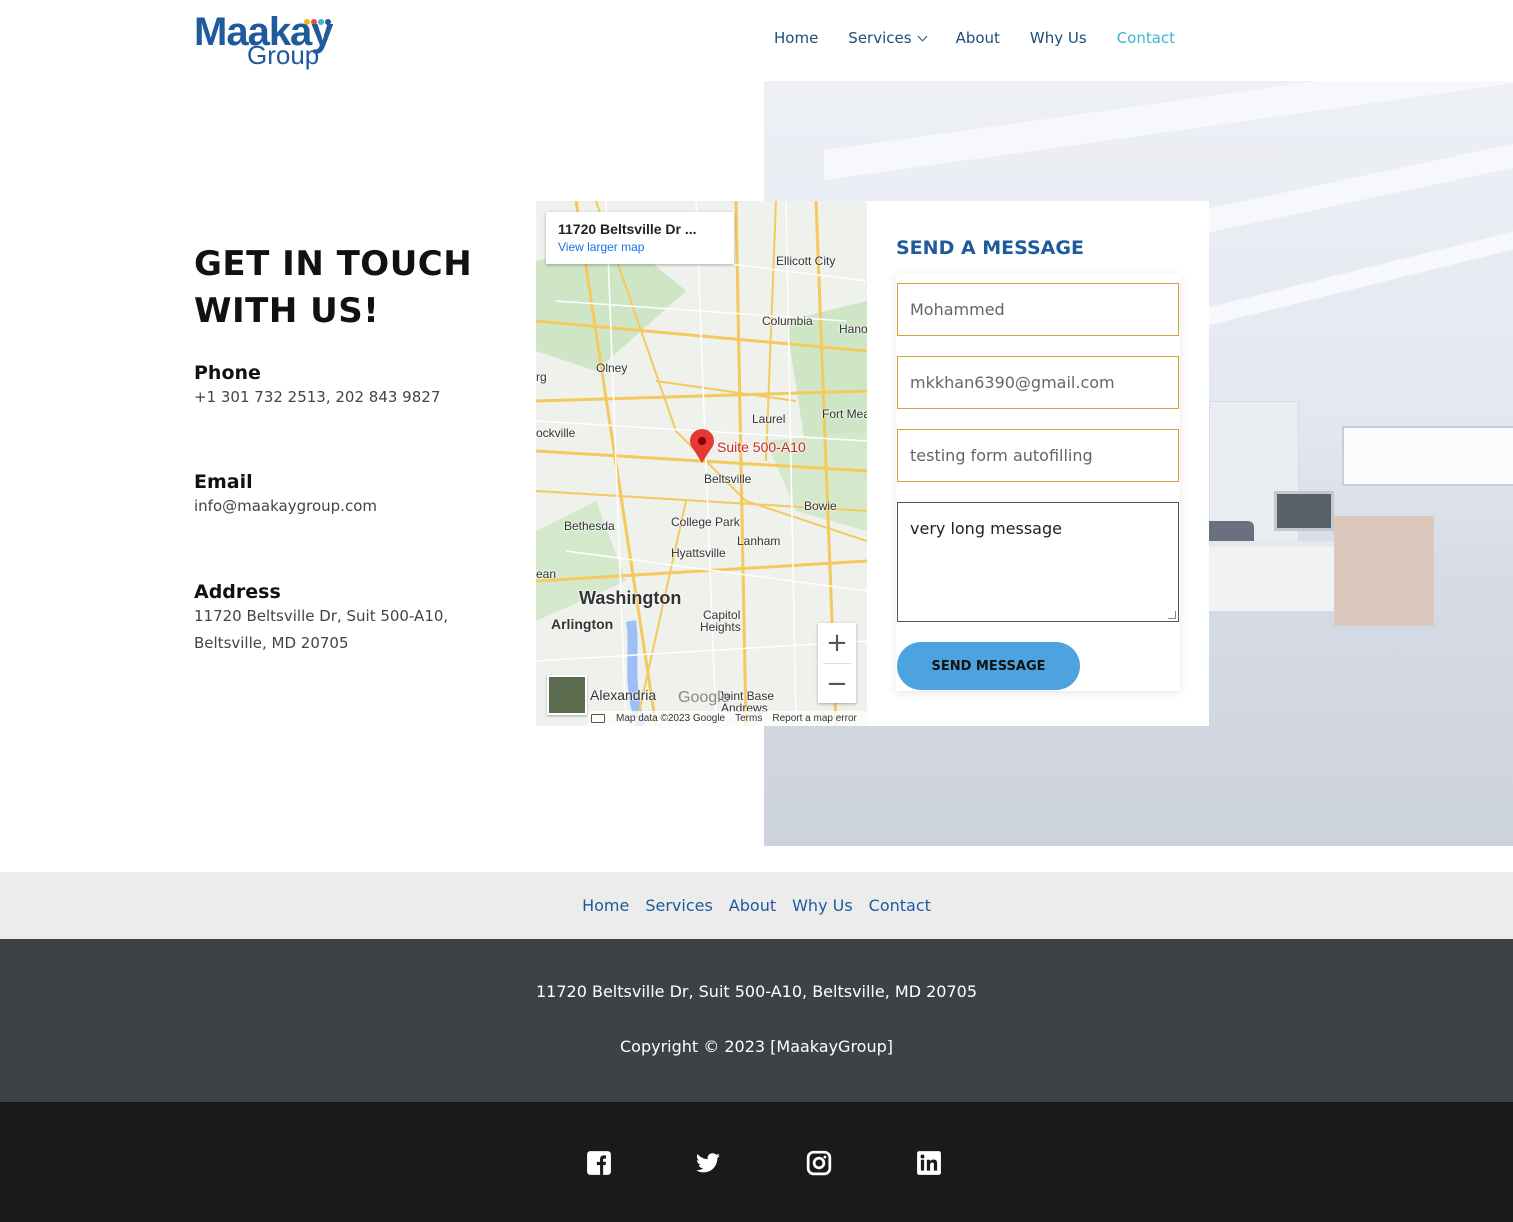  Describe the element at coordinates (978, 38) in the screenshot. I see `nav-about: About` at that location.